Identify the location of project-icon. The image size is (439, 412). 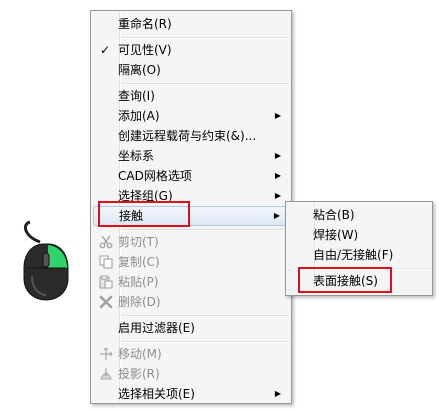
(106, 374).